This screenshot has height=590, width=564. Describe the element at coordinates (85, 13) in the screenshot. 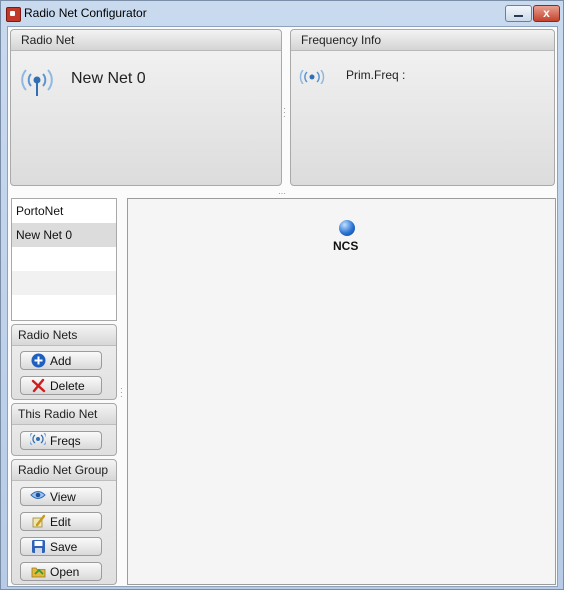

I see `window-title: Radio Net Configurator` at that location.